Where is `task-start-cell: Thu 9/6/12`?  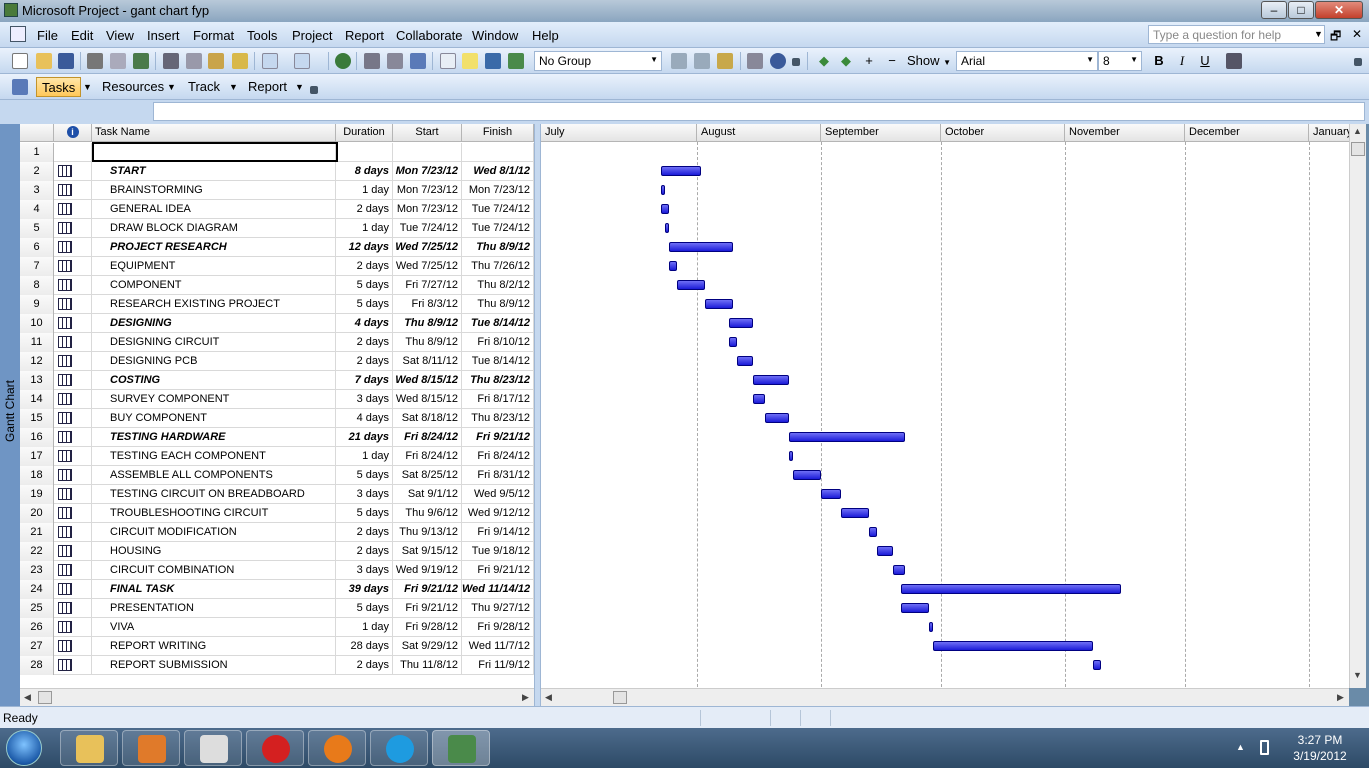
task-start-cell: Thu 9/6/12 is located at coordinates (427, 513).